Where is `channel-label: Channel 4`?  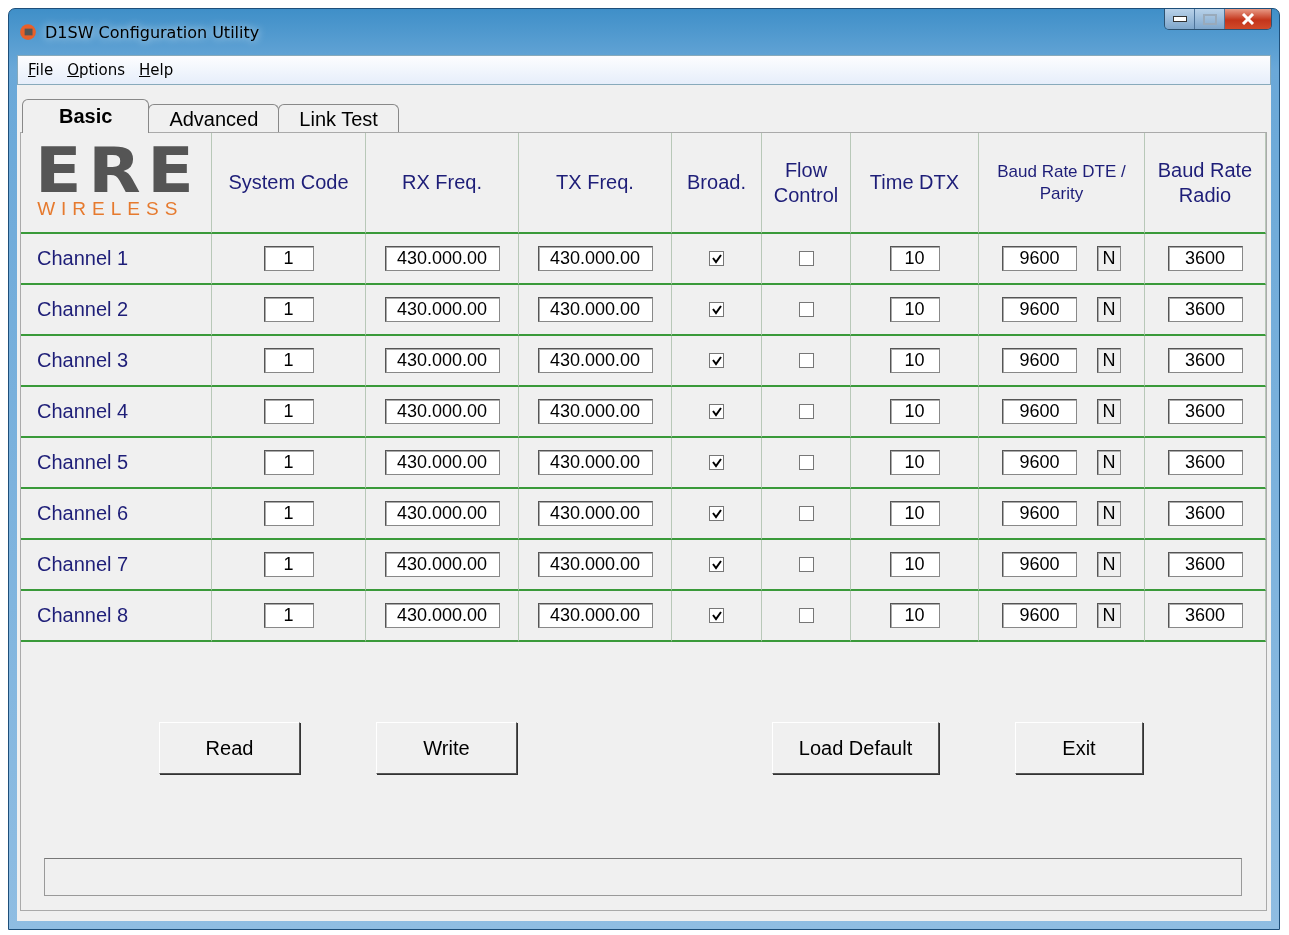 channel-label: Channel 4 is located at coordinates (83, 411).